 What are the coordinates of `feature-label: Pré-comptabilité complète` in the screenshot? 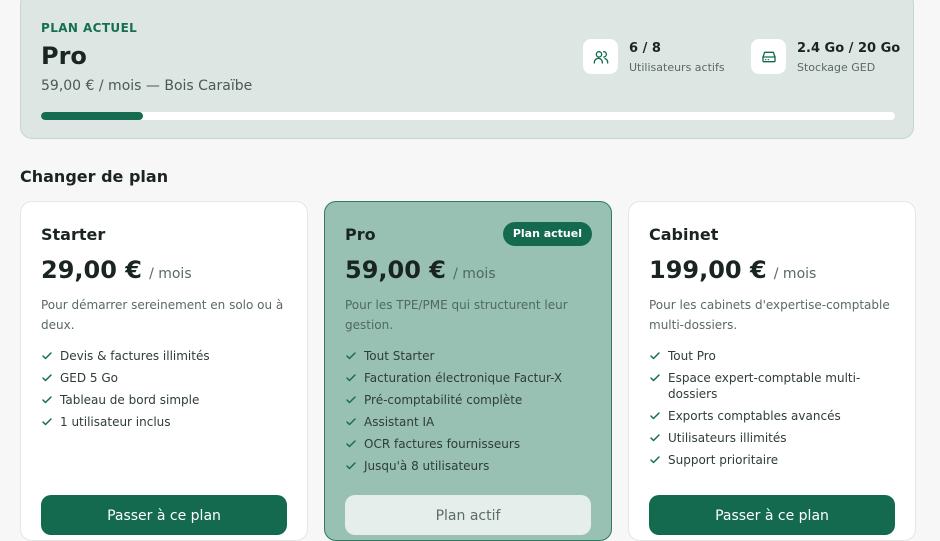 It's located at (443, 400).